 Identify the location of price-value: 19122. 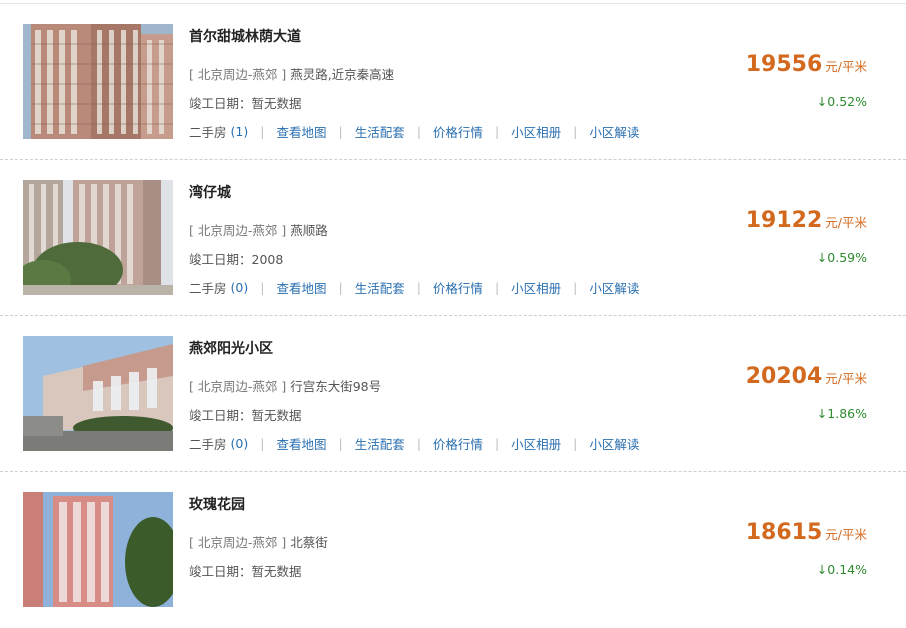
(784, 220).